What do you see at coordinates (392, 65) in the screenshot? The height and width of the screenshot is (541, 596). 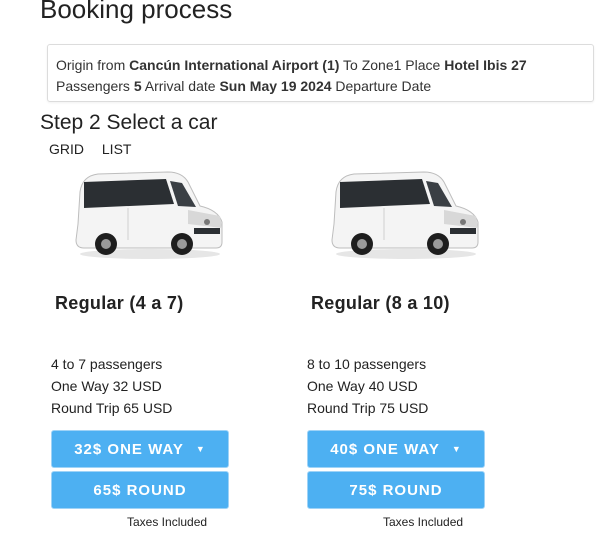 I see `to-label: To Zone1 Place` at bounding box center [392, 65].